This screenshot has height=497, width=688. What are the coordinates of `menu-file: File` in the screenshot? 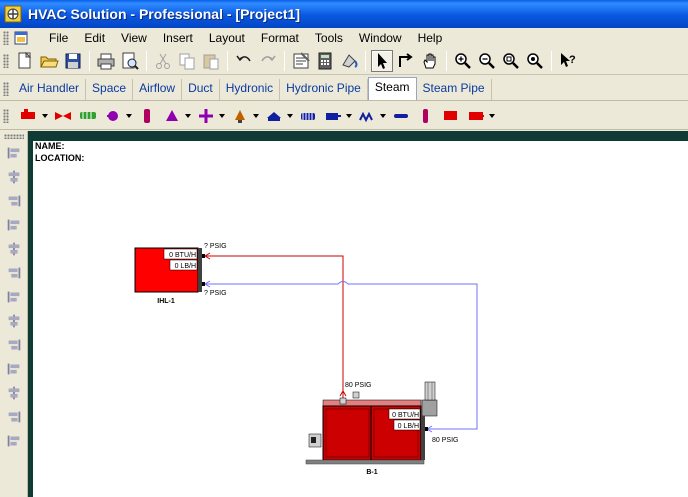 It's located at (58, 38).